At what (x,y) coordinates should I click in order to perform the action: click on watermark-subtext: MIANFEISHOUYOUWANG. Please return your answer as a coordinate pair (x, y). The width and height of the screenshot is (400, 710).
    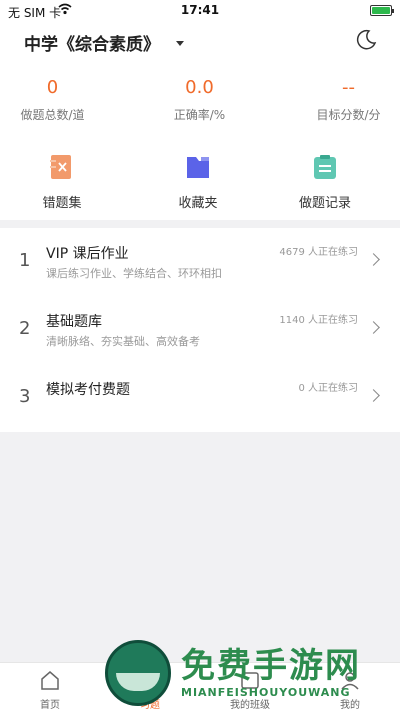
    Looking at the image, I should click on (266, 692).